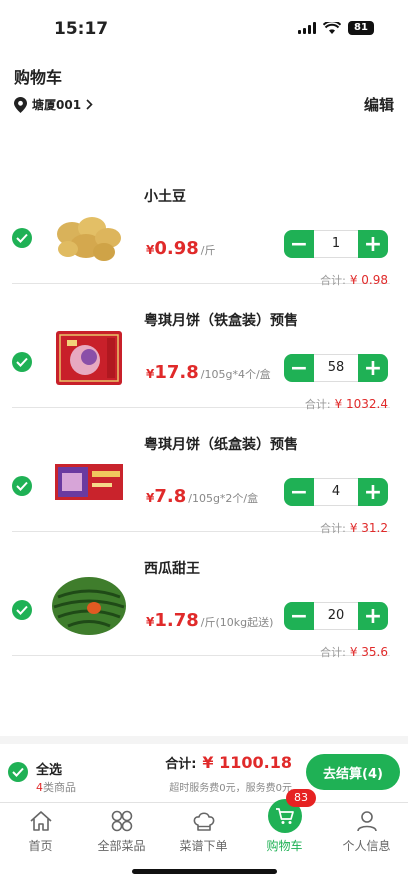 This screenshot has width=408, height=883. I want to click on cart-item-potato: 小土豆 ¥0.98/斤 − 1 + 合计: ¥ 0.98, so click(201, 223).